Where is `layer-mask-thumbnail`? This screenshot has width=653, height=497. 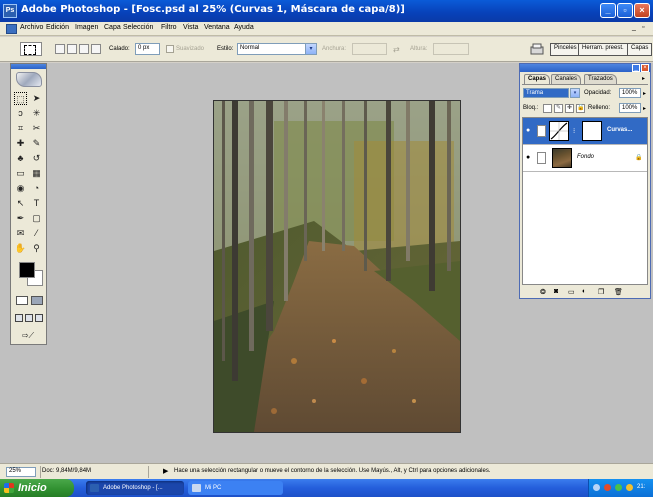
layer-mask-thumbnail is located at coordinates (592, 131).